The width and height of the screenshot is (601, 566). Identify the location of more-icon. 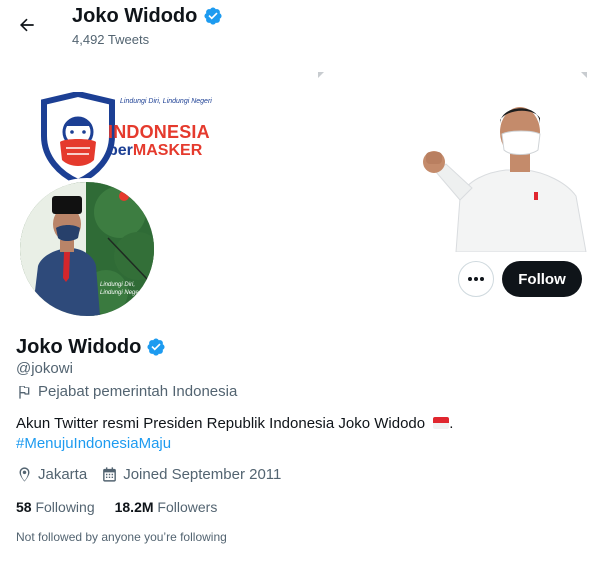
(476, 279).